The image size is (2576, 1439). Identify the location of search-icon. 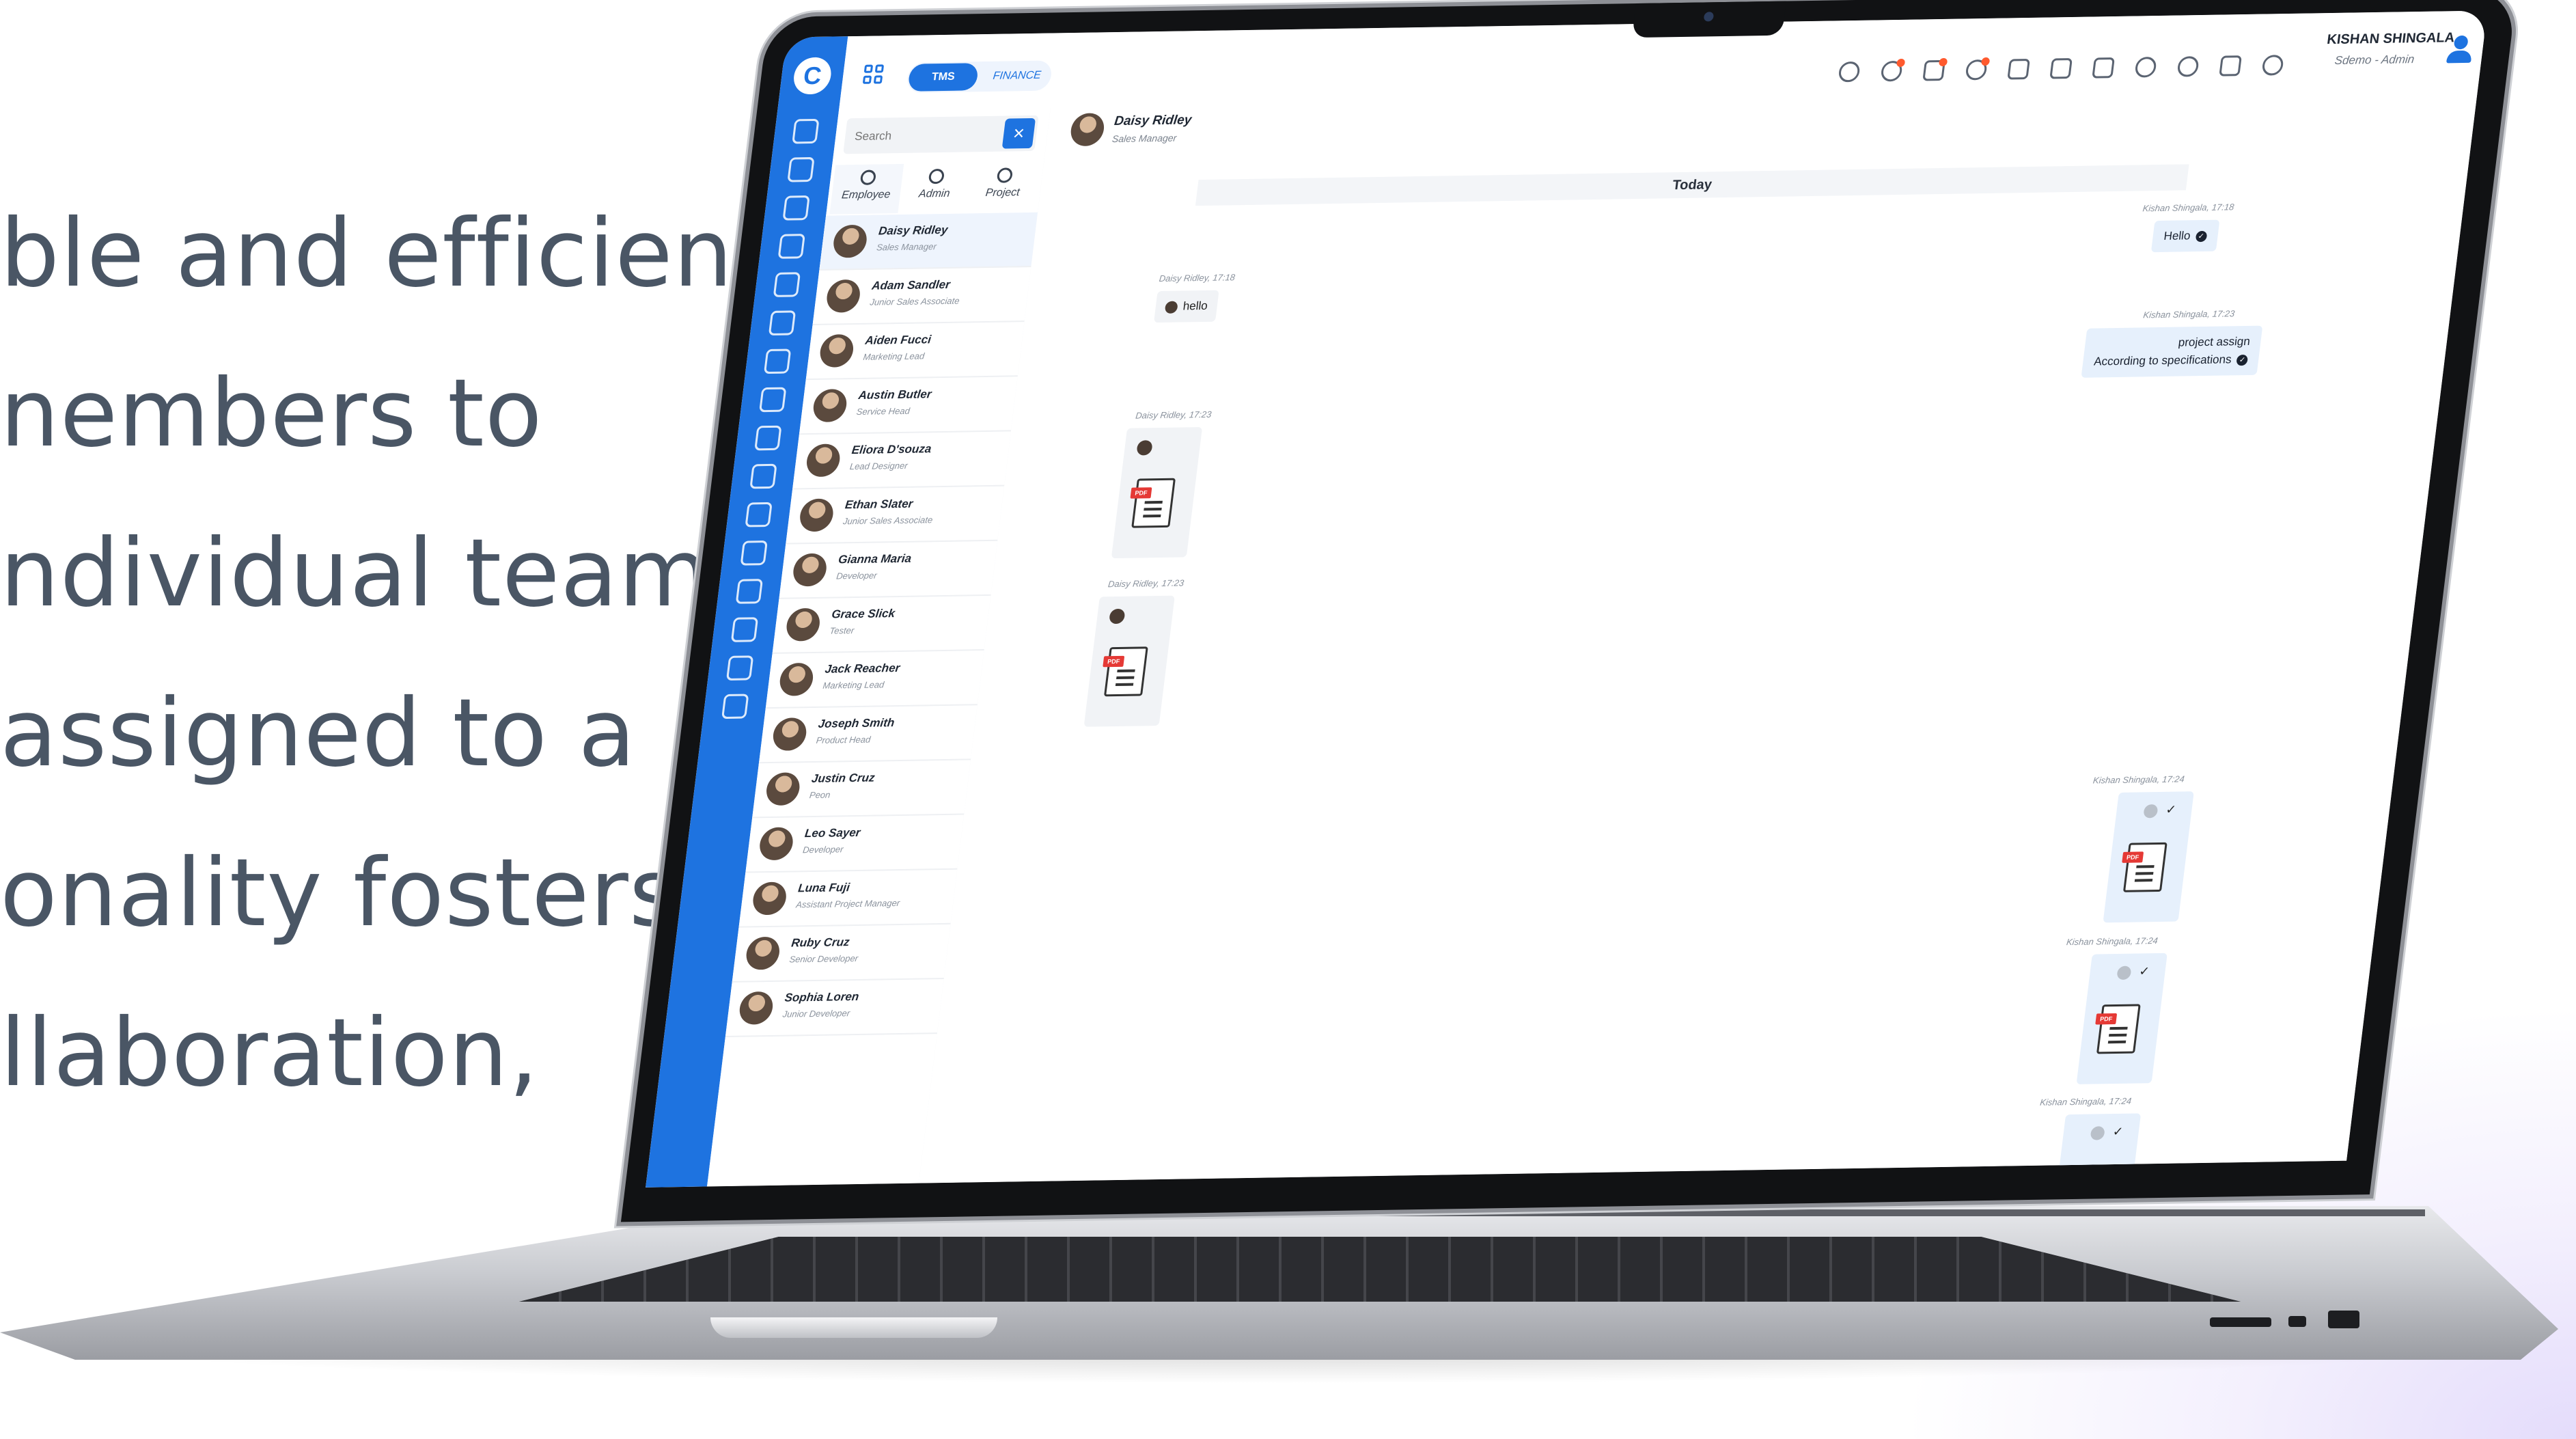
(1850, 72).